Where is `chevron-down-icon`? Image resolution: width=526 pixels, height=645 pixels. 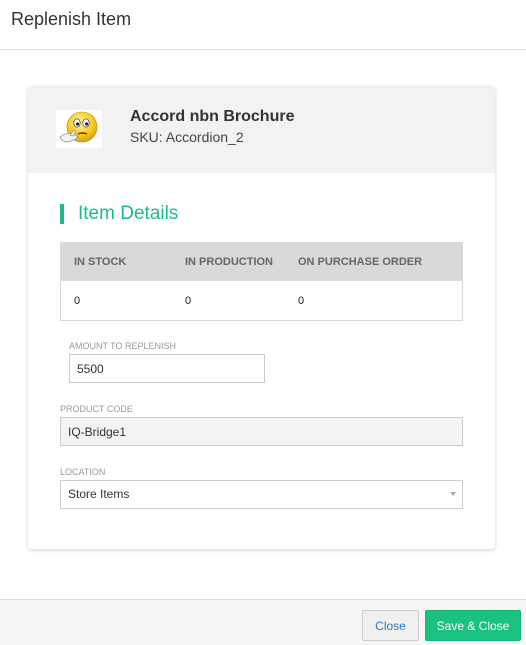
chevron-down-icon is located at coordinates (453, 494).